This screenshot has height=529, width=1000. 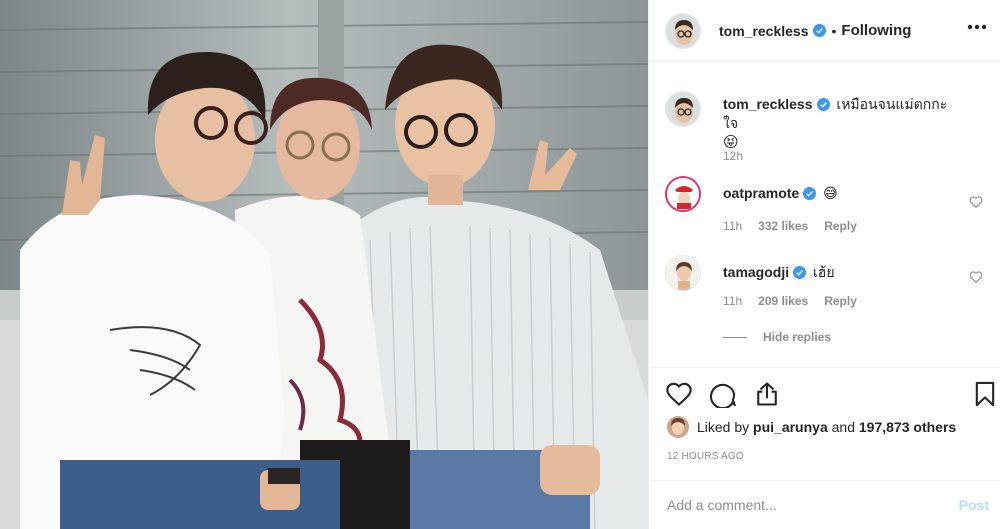 What do you see at coordinates (767, 394) in the screenshot?
I see `share-icon` at bounding box center [767, 394].